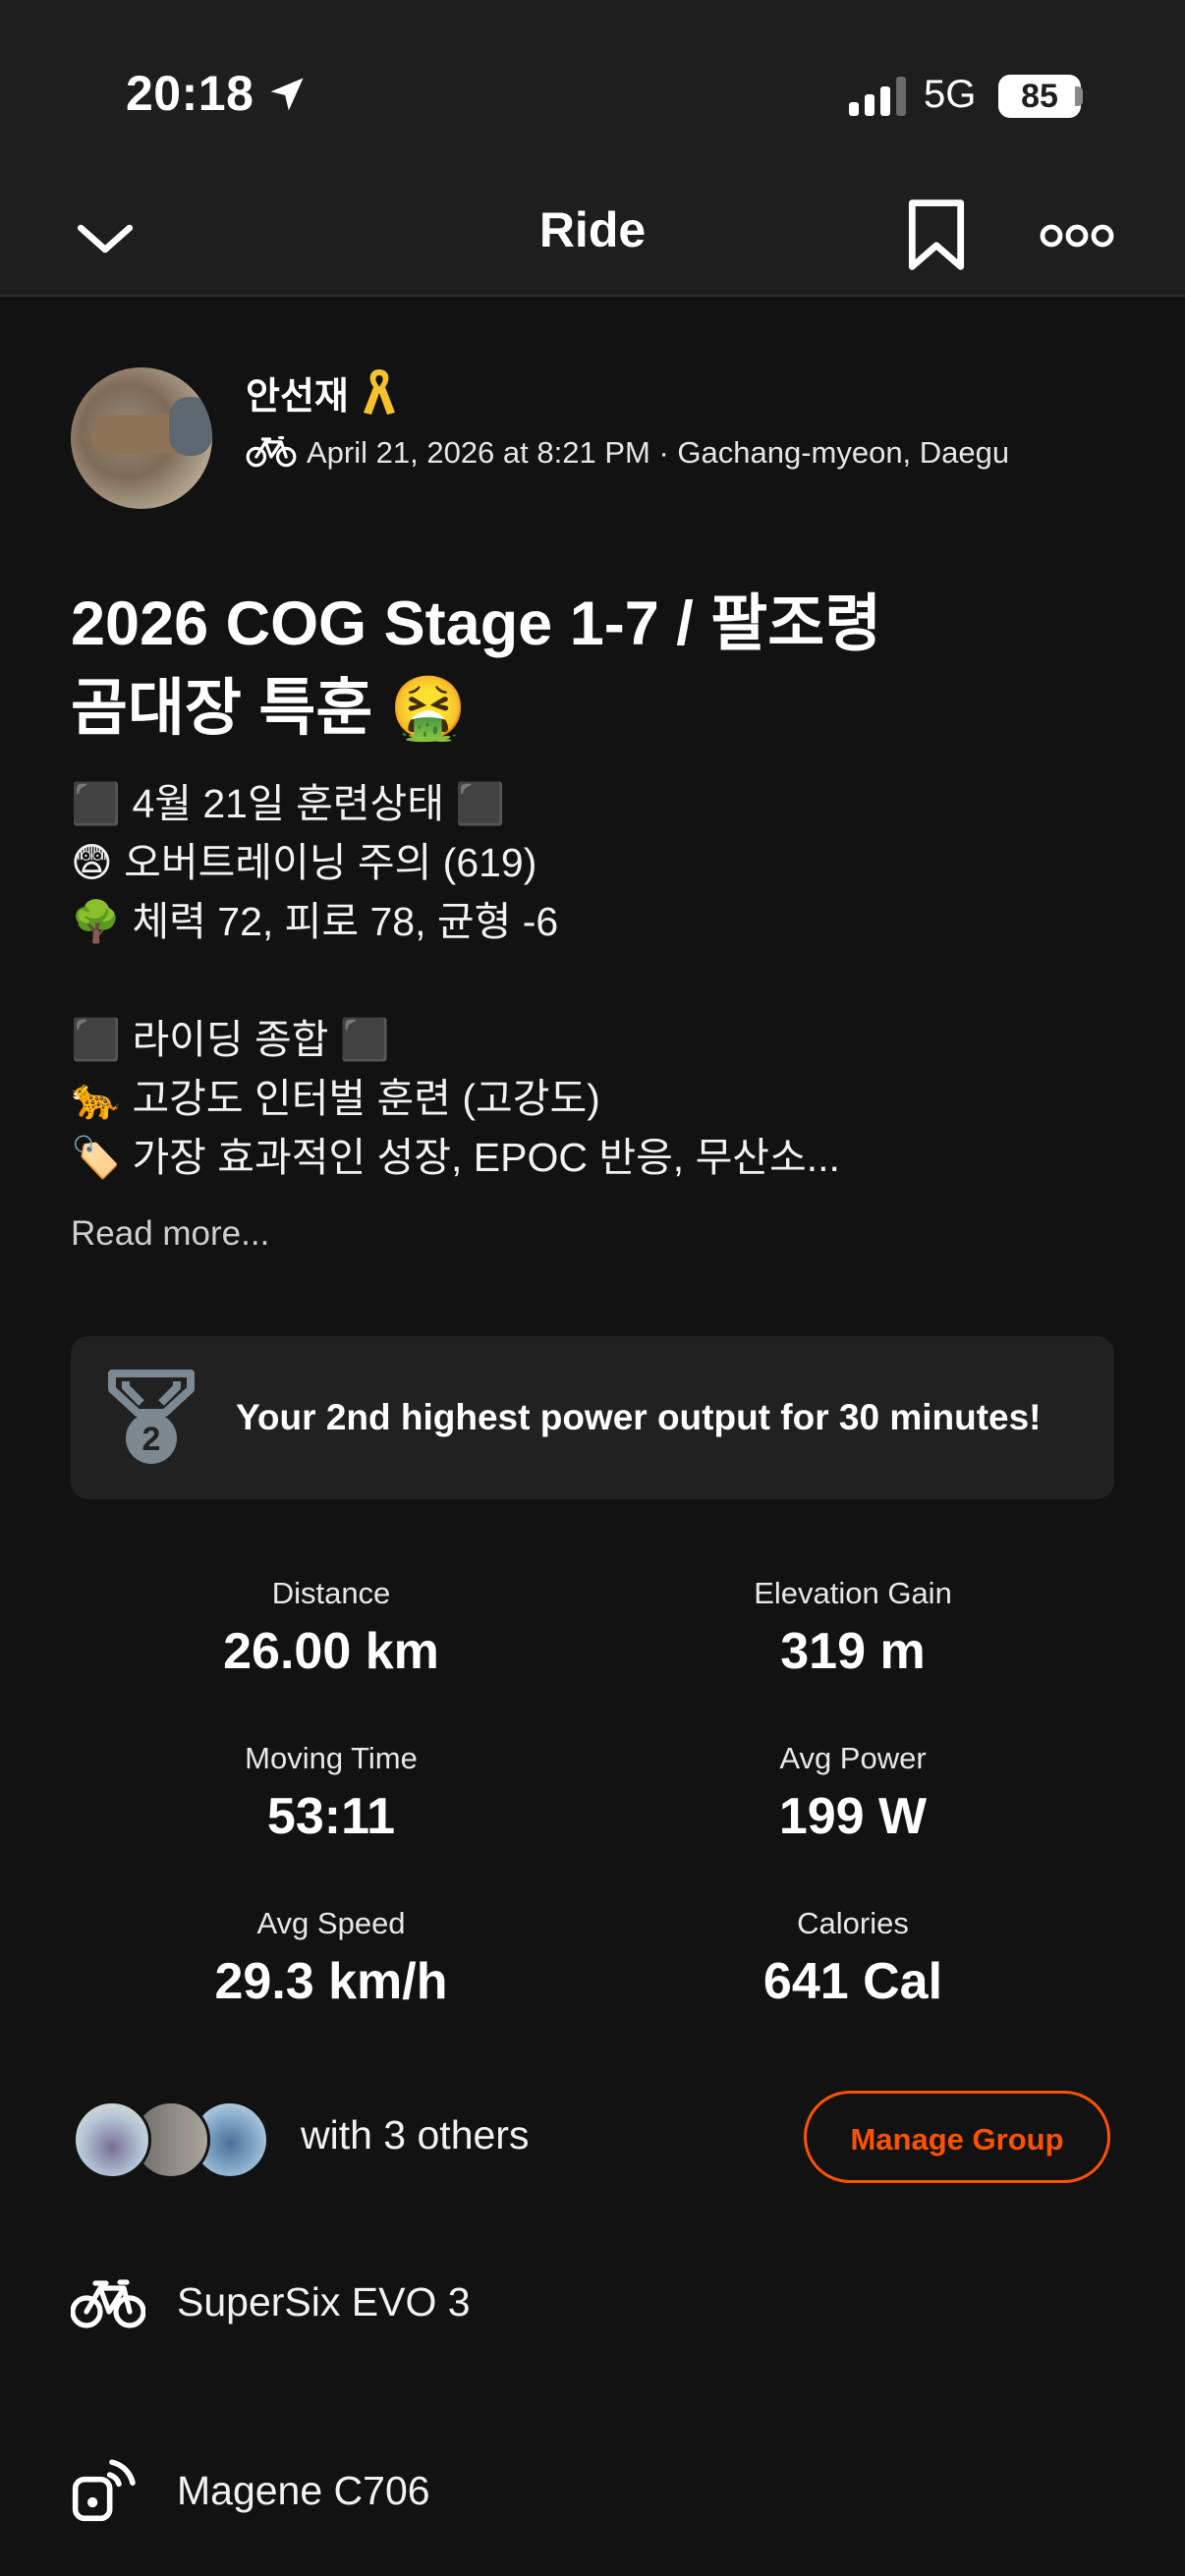 The height and width of the screenshot is (2576, 1185). I want to click on description-line: ⬛ 라이딩 종합 ⬛, so click(231, 1039).